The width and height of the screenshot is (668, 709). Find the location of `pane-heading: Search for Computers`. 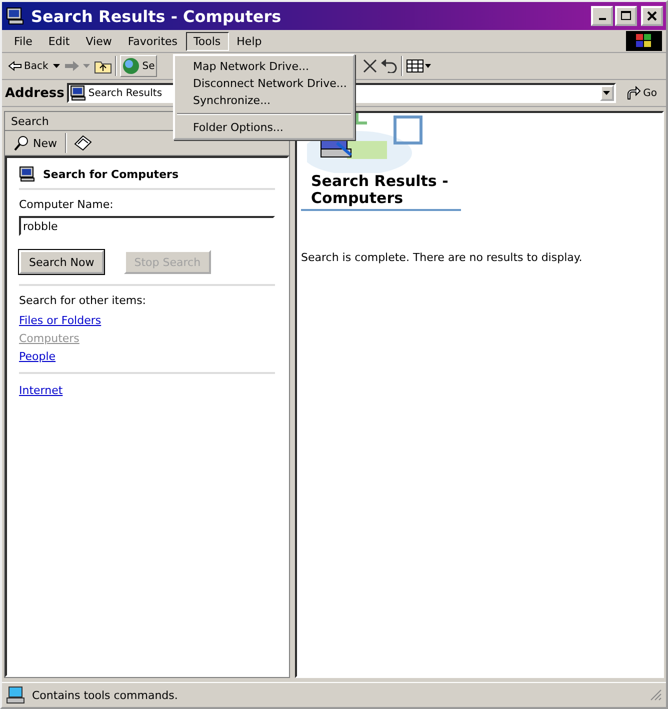

pane-heading: Search for Computers is located at coordinates (110, 174).